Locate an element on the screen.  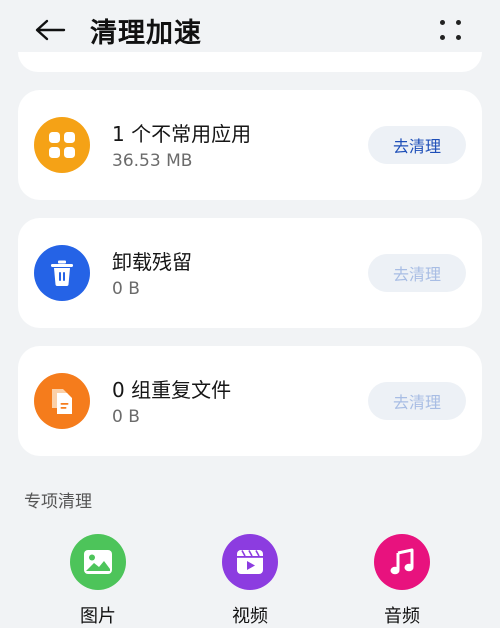
special-item-audio: 音频 is located at coordinates (402, 581).